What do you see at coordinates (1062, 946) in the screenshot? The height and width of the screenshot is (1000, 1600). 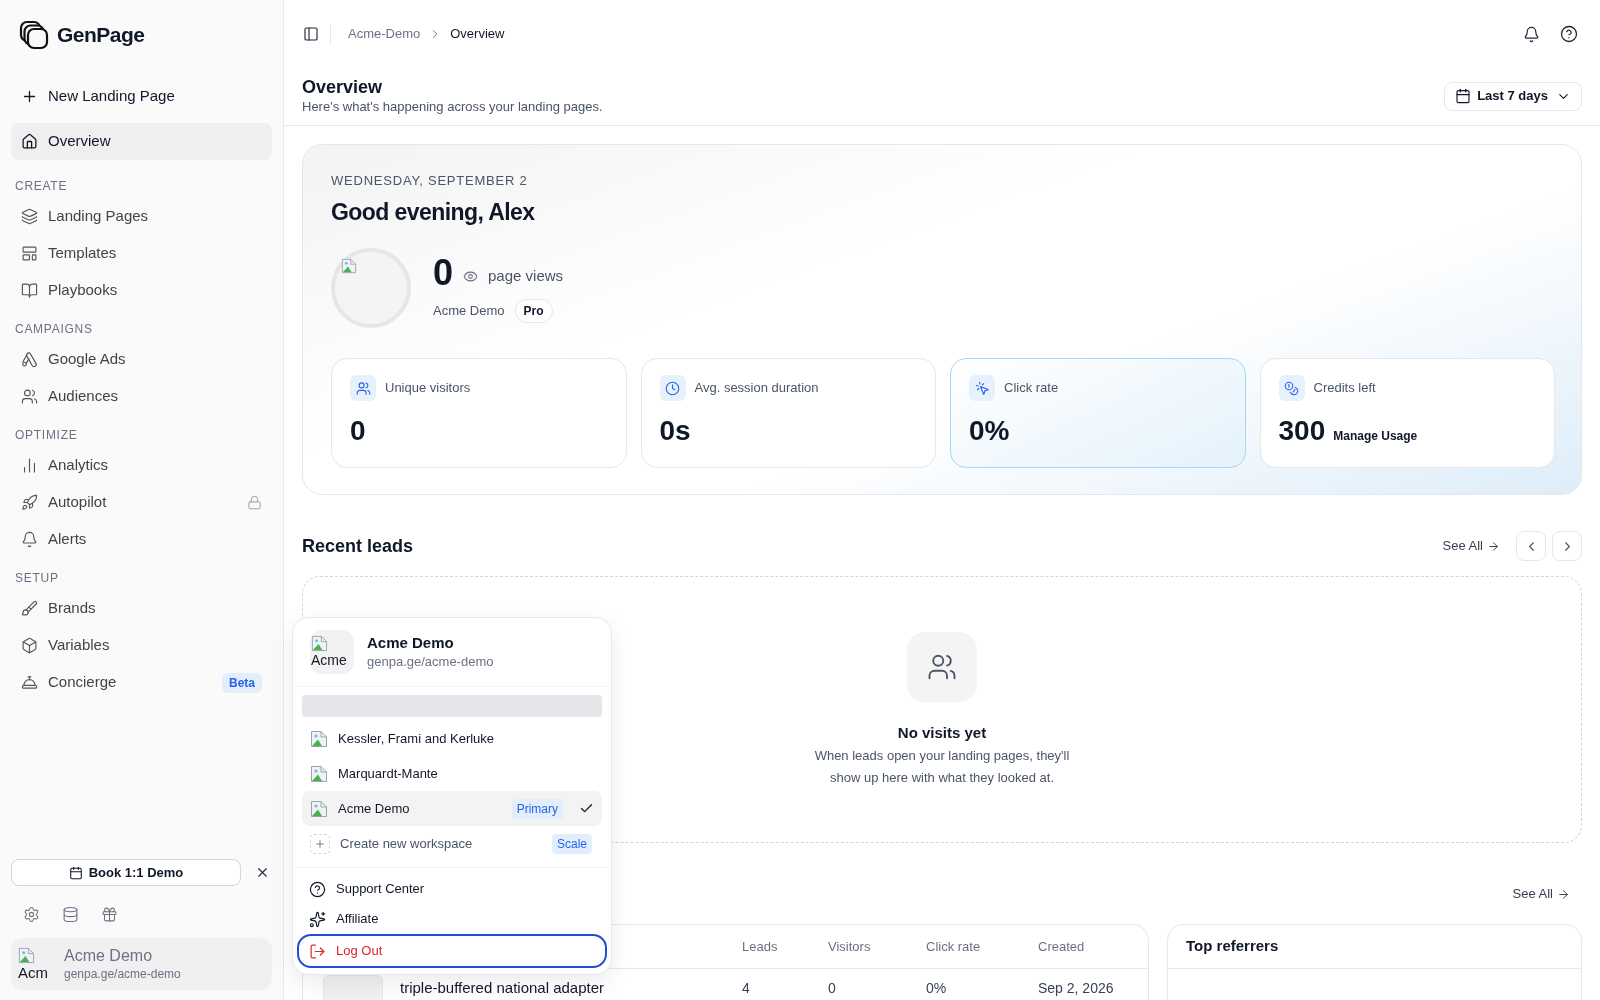 I see `column-header: Created` at bounding box center [1062, 946].